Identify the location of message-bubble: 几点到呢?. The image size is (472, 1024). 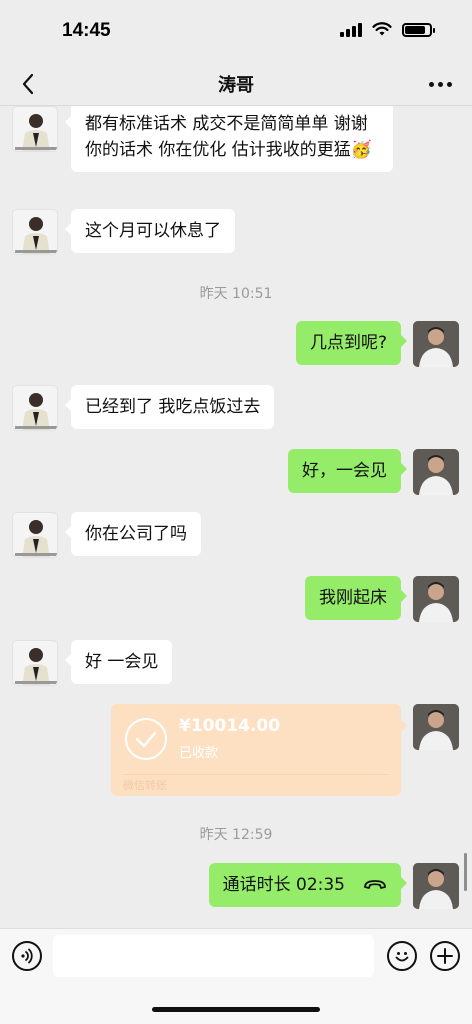
(351, 343).